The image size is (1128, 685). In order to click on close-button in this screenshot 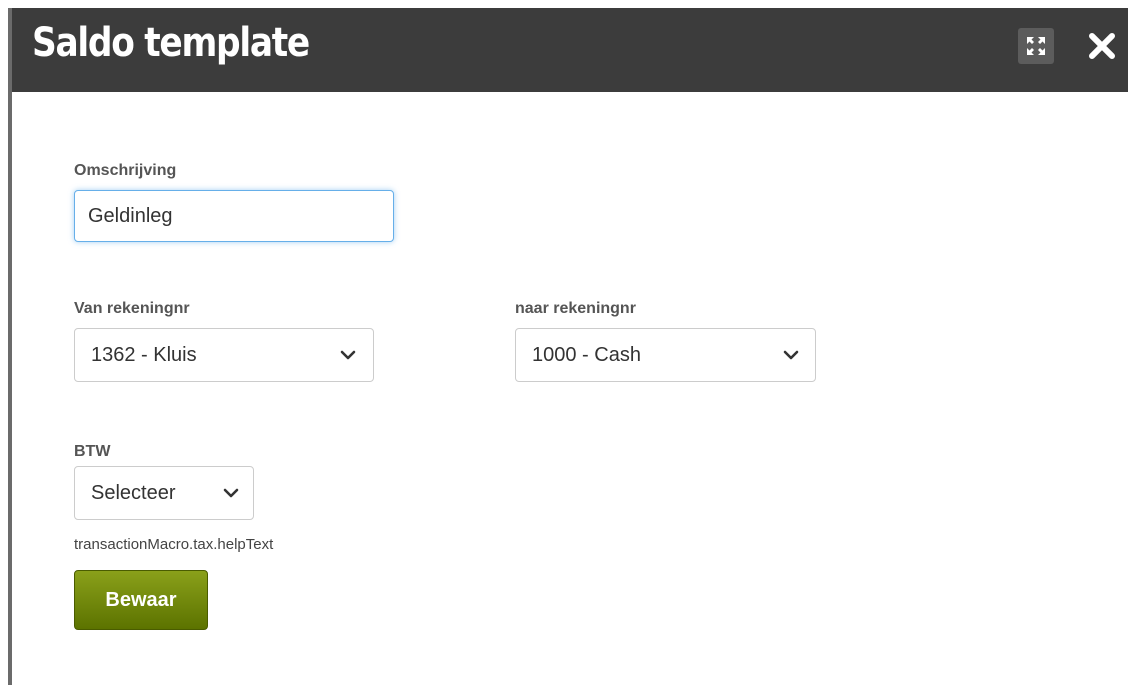, I will do `click(1102, 46)`.